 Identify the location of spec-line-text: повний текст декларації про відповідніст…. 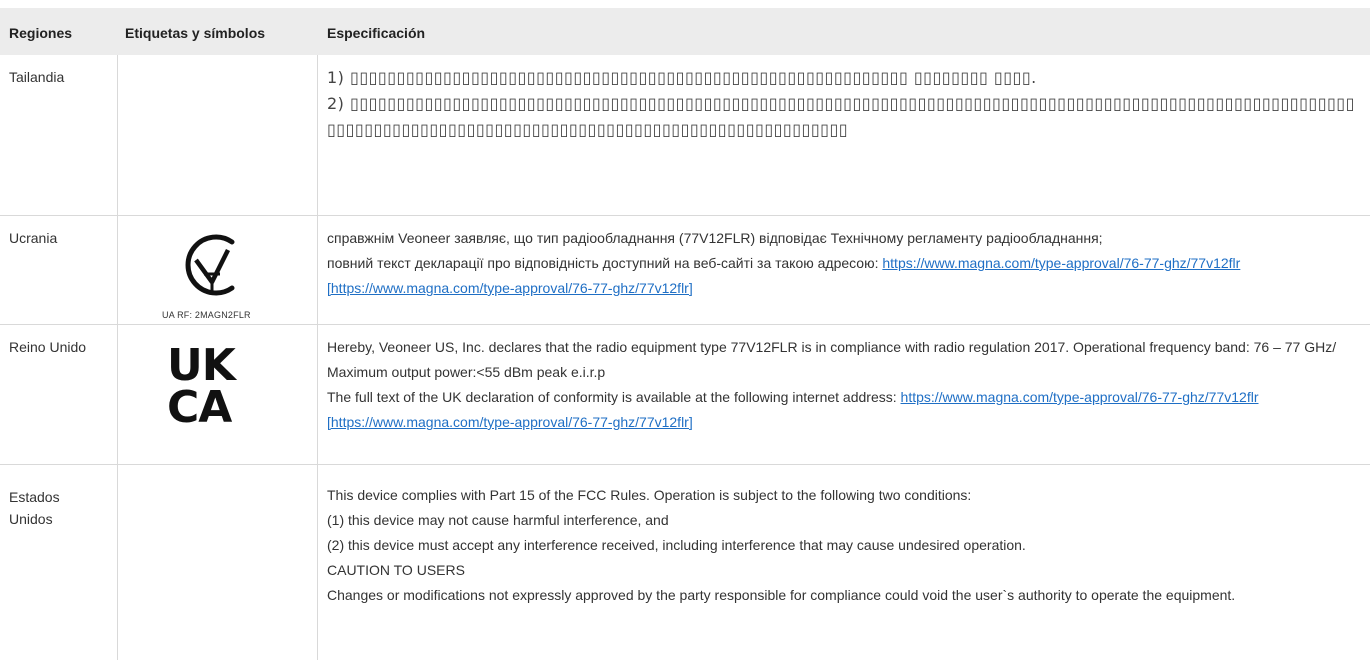
(605, 263).